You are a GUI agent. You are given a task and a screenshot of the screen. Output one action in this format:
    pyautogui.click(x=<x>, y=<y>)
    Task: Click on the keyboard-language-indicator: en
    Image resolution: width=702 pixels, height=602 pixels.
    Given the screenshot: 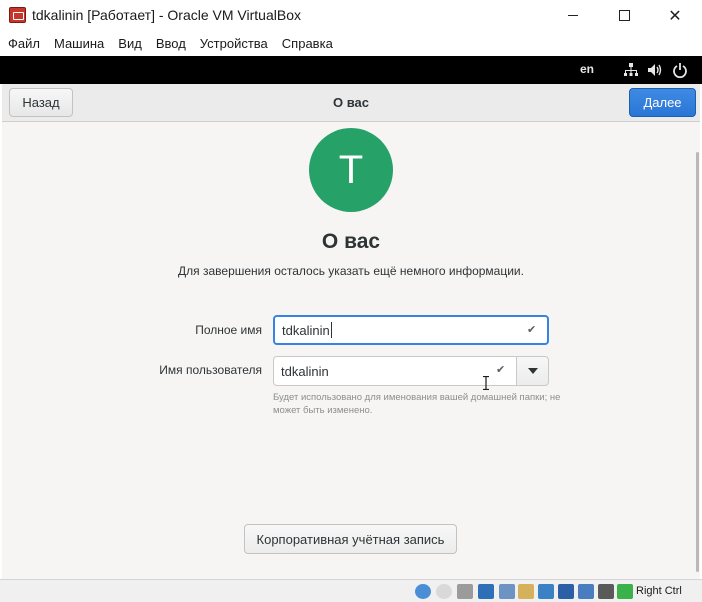 What is the action you would take?
    pyautogui.click(x=587, y=69)
    